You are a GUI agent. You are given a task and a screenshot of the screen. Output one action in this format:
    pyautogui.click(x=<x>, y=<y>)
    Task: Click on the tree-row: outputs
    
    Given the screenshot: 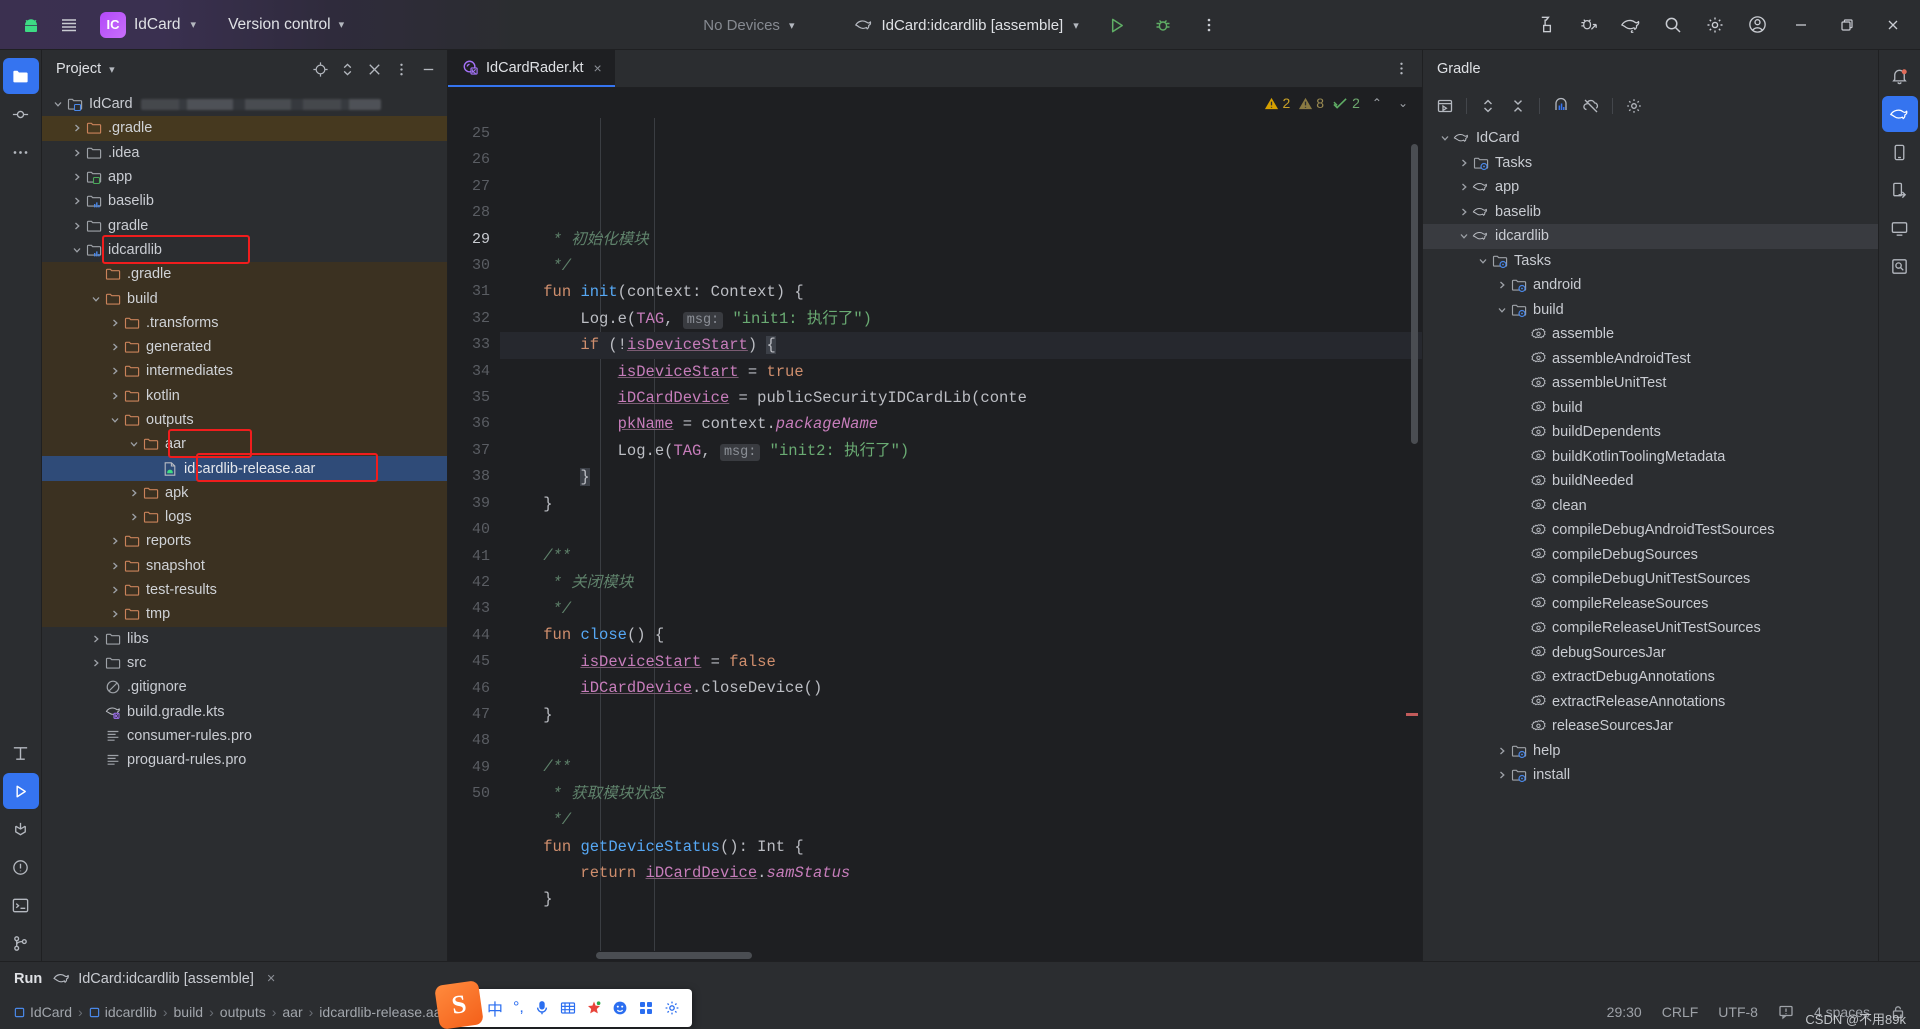 What is the action you would take?
    pyautogui.click(x=244, y=420)
    